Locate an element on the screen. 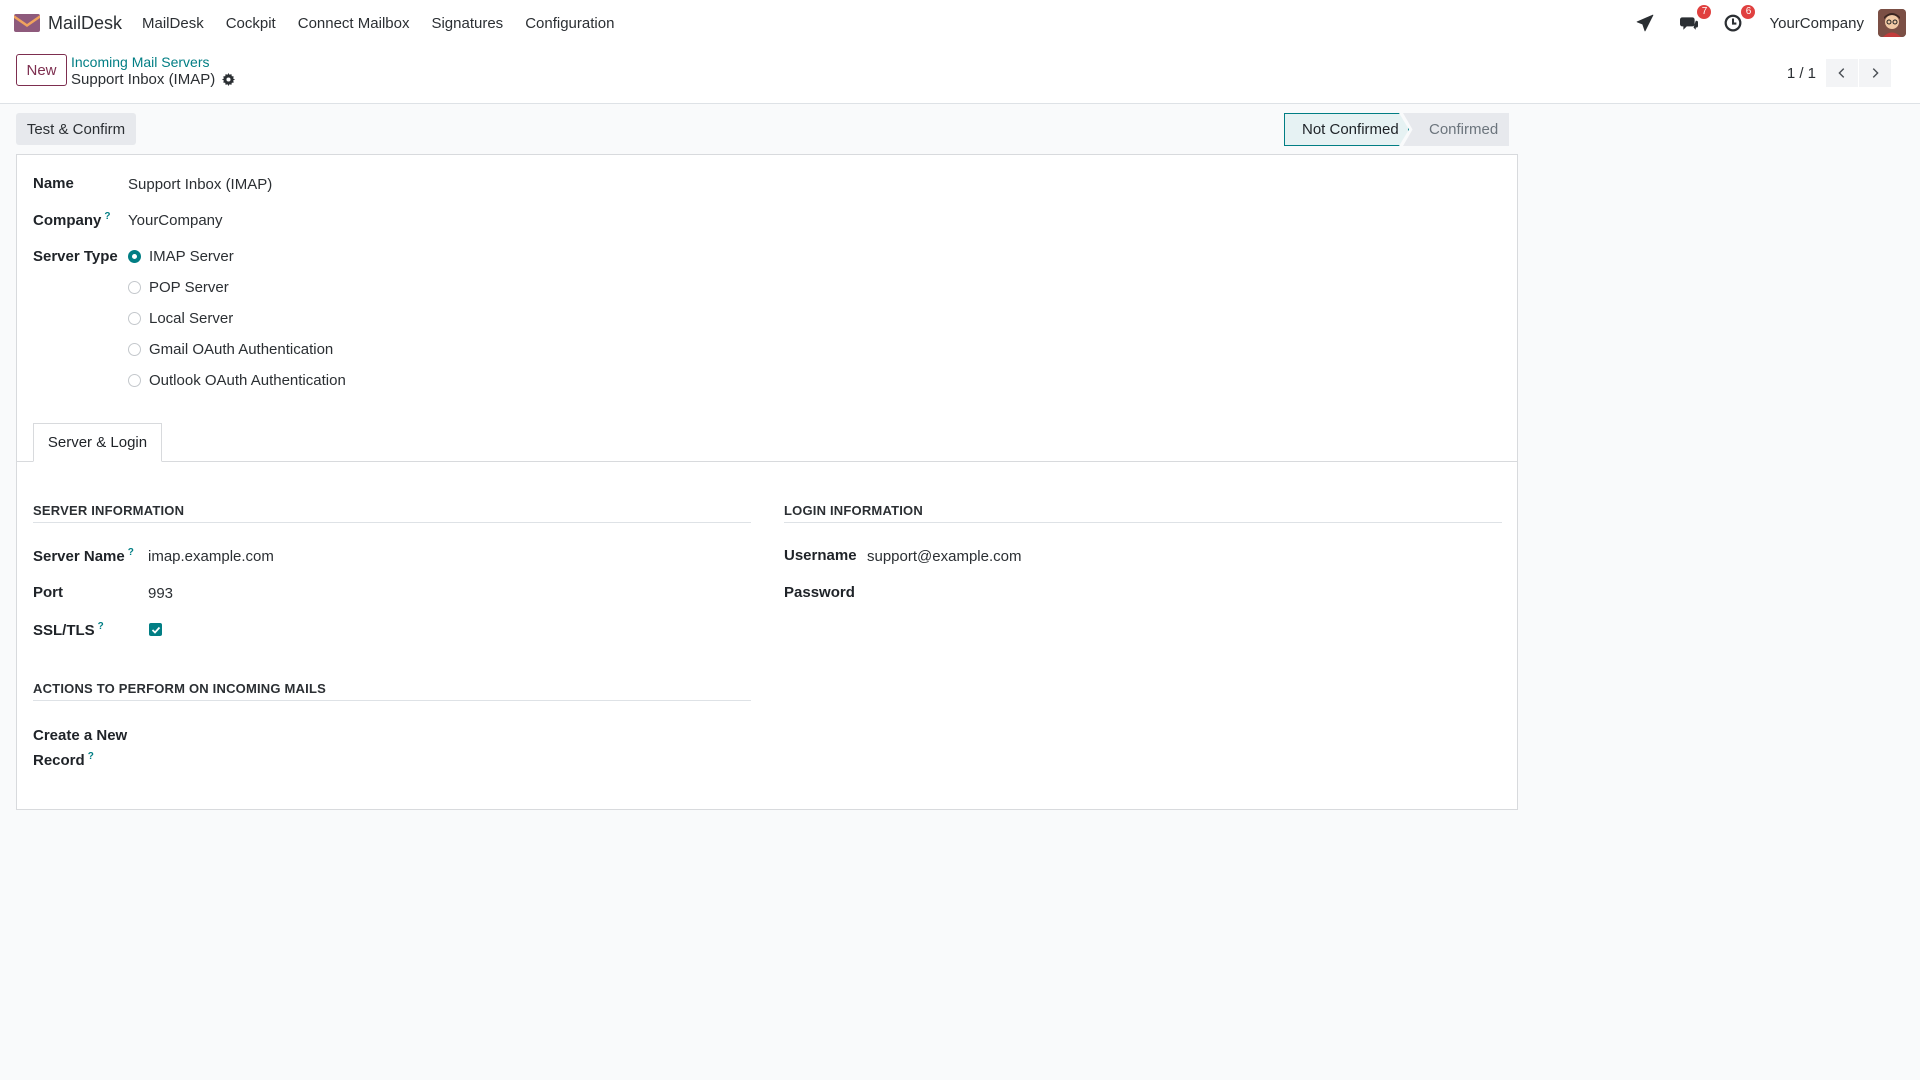 This screenshot has height=1080, width=1920. ssl-tls-label: SSL/TLS? is located at coordinates (68, 630).